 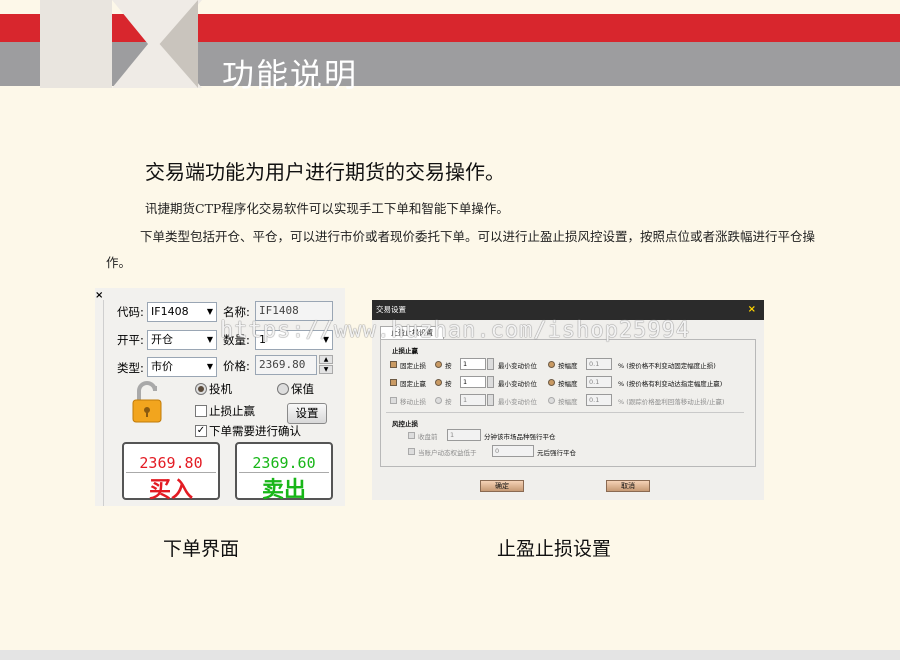 What do you see at coordinates (671, 402) in the screenshot?
I see `row-desc: % (跟踪价格盈利回落移动止损/止赢)` at bounding box center [671, 402].